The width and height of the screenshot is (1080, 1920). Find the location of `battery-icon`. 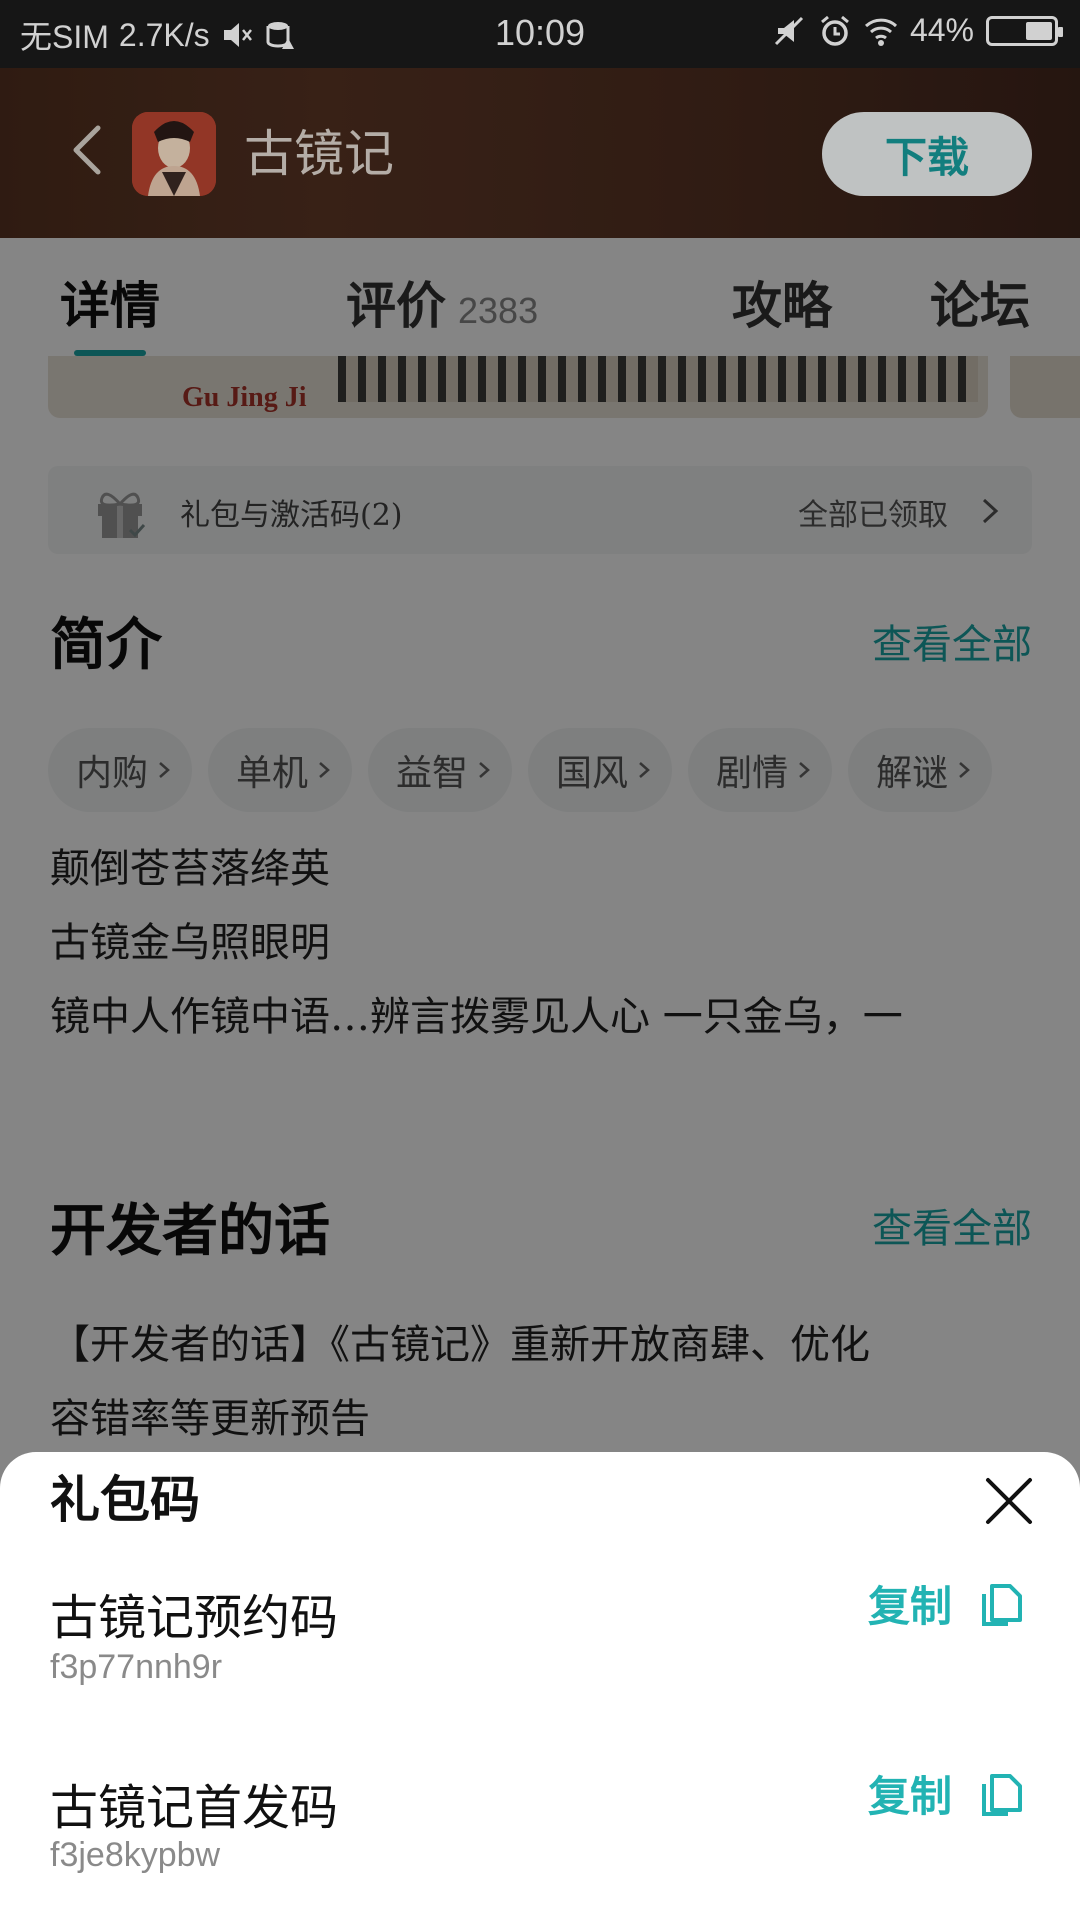

battery-icon is located at coordinates (1024, 30).